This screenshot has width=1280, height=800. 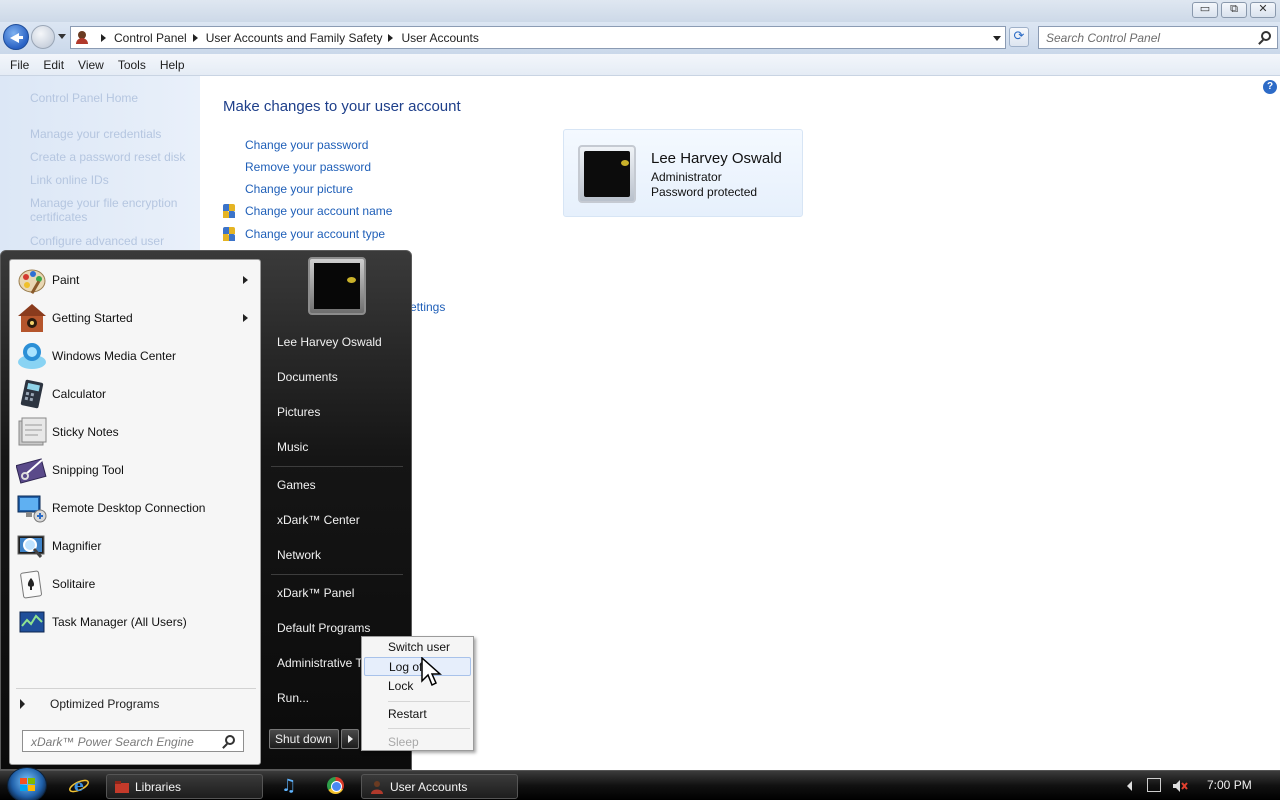 I want to click on window-controls: ▭ ⧉ ✕, so click(x=1234, y=10).